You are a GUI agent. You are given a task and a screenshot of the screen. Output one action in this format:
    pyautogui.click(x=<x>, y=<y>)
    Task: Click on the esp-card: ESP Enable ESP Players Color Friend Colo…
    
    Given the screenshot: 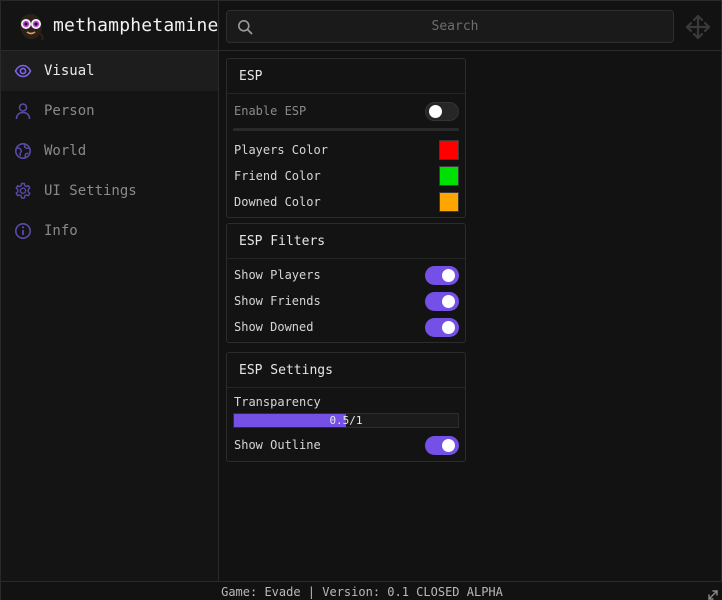 What is the action you would take?
    pyautogui.click(x=346, y=138)
    